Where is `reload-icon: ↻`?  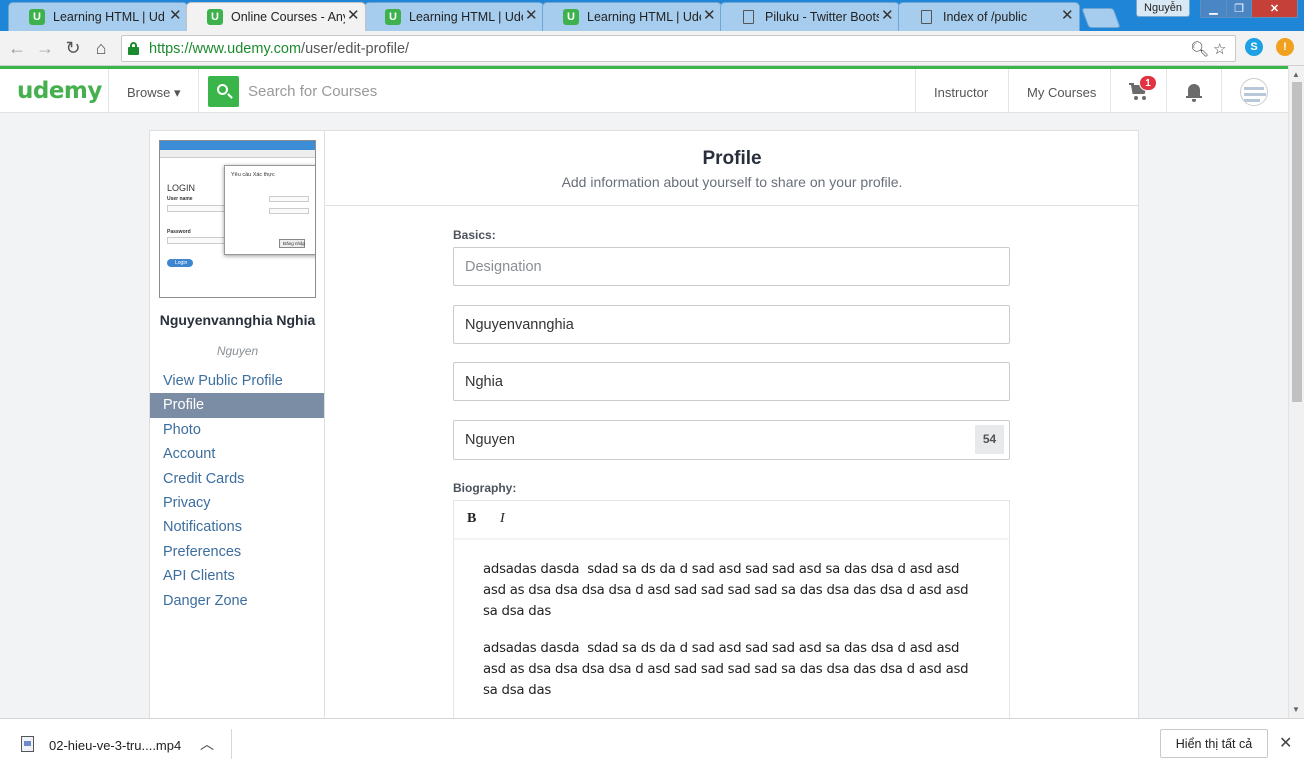
reload-icon: ↻ is located at coordinates (73, 48).